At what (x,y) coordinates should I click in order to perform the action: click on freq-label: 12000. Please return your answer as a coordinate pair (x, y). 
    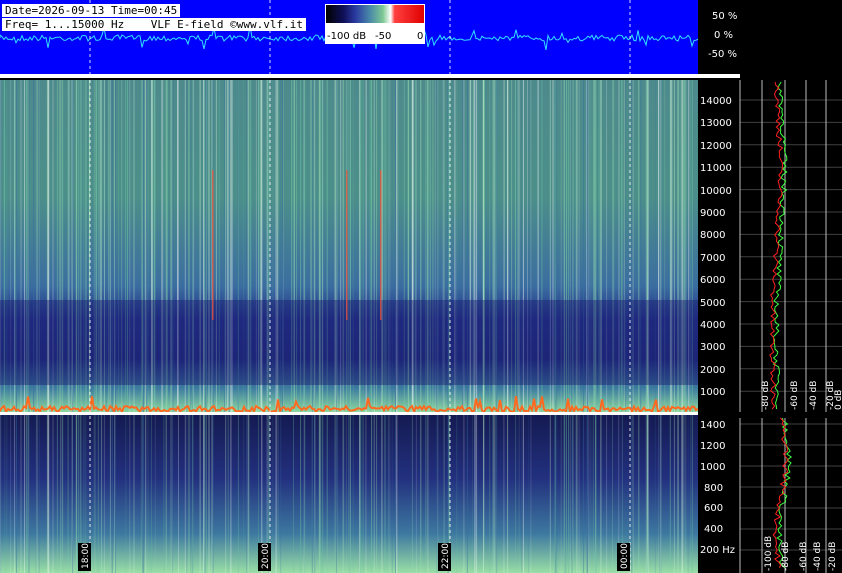
    Looking at the image, I should click on (716, 146).